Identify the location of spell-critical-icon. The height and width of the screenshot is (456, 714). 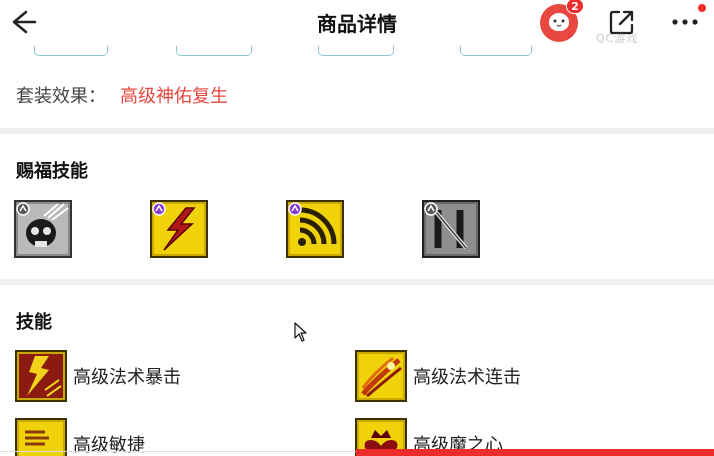
(41, 376).